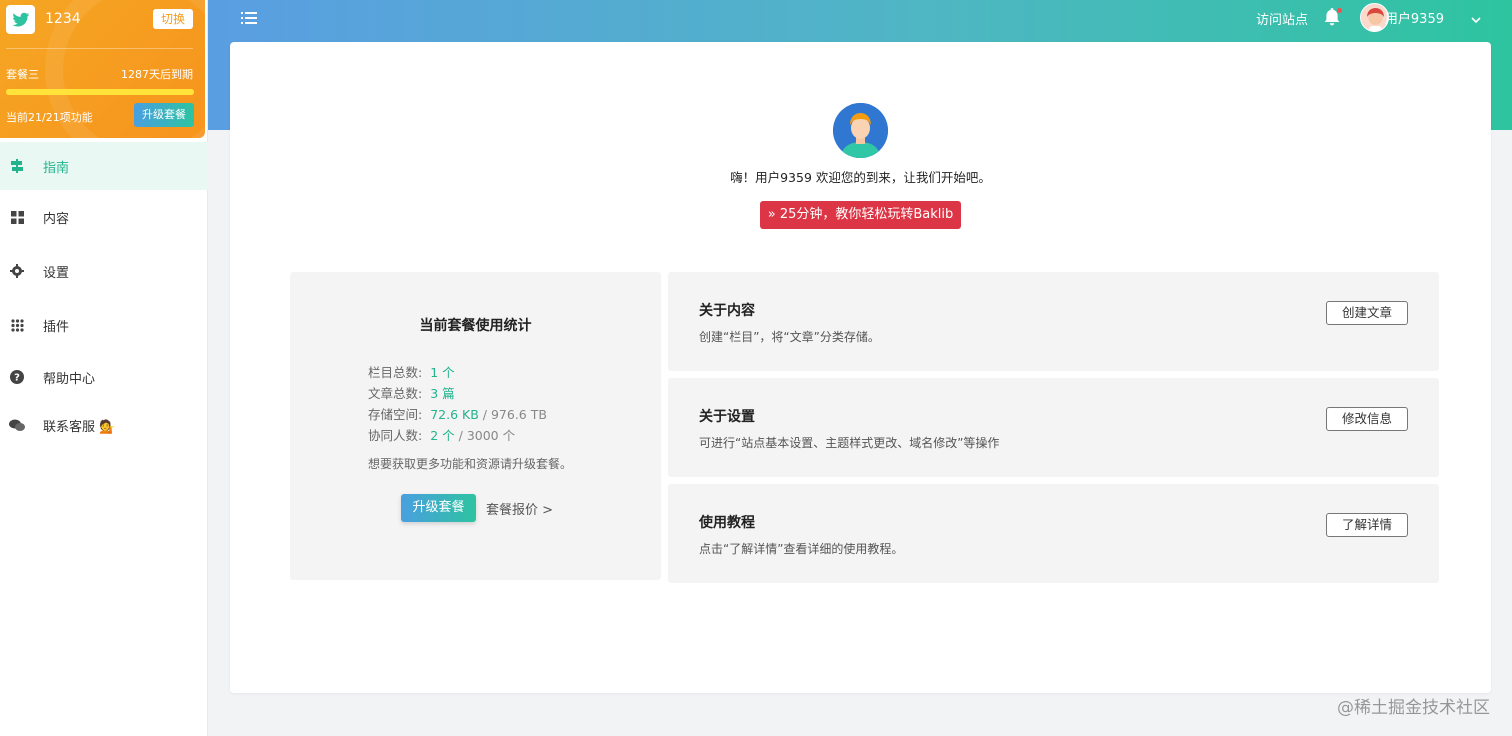  What do you see at coordinates (470, 464) in the screenshot?
I see `stats-tip: 想要获取更多功能和资源请升级套餐。` at bounding box center [470, 464].